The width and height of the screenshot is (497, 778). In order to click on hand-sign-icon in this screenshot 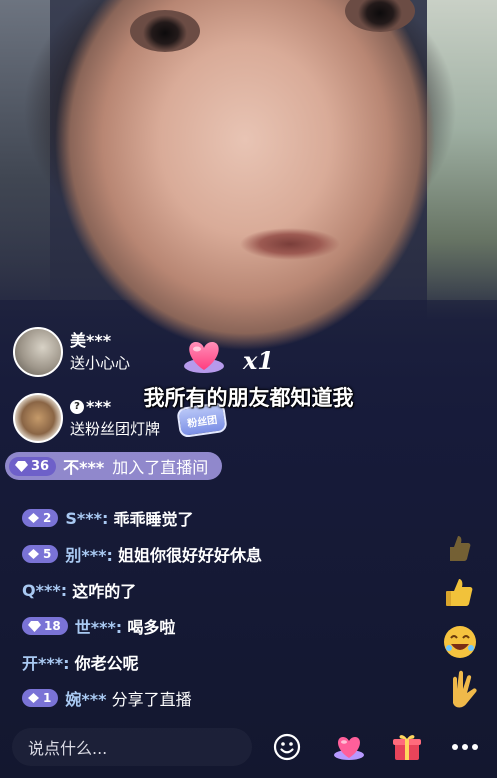, I will do `click(462, 690)`.